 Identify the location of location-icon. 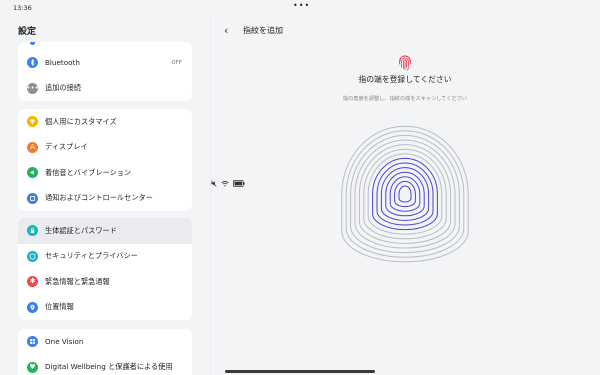
(32, 307).